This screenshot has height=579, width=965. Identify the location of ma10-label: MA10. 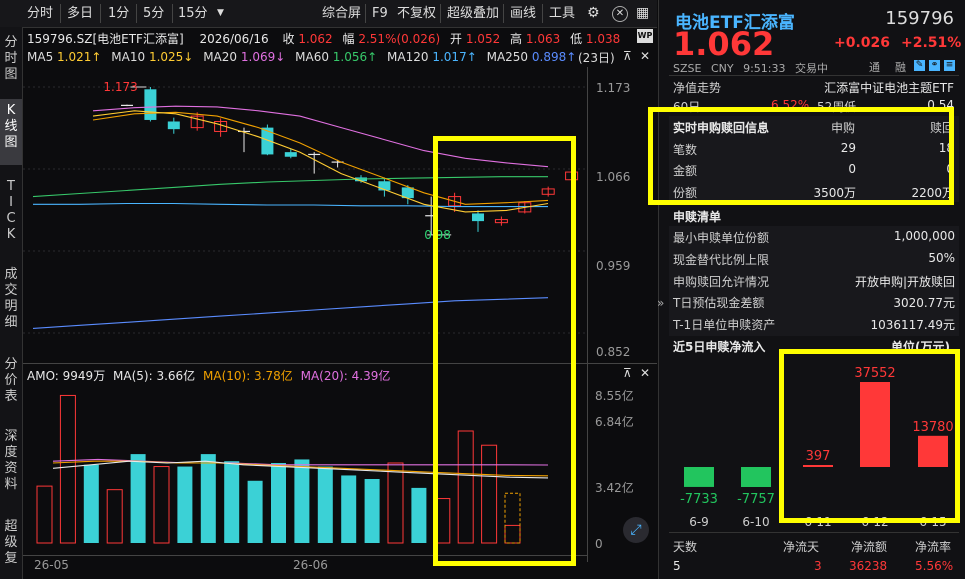
(128, 57).